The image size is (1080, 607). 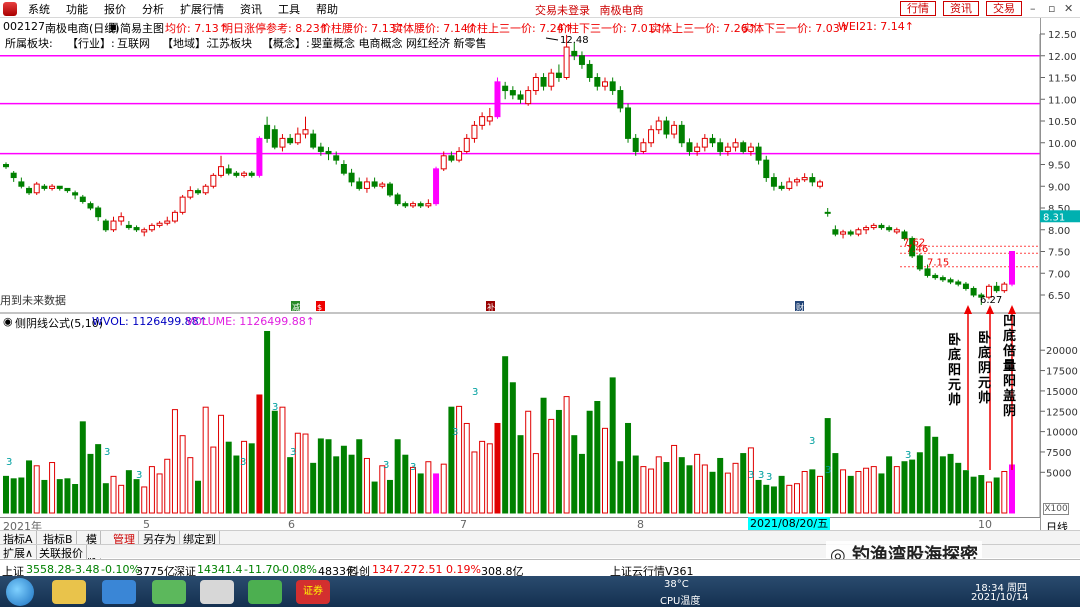 I want to click on volume-scale: X100, so click(x=1056, y=509).